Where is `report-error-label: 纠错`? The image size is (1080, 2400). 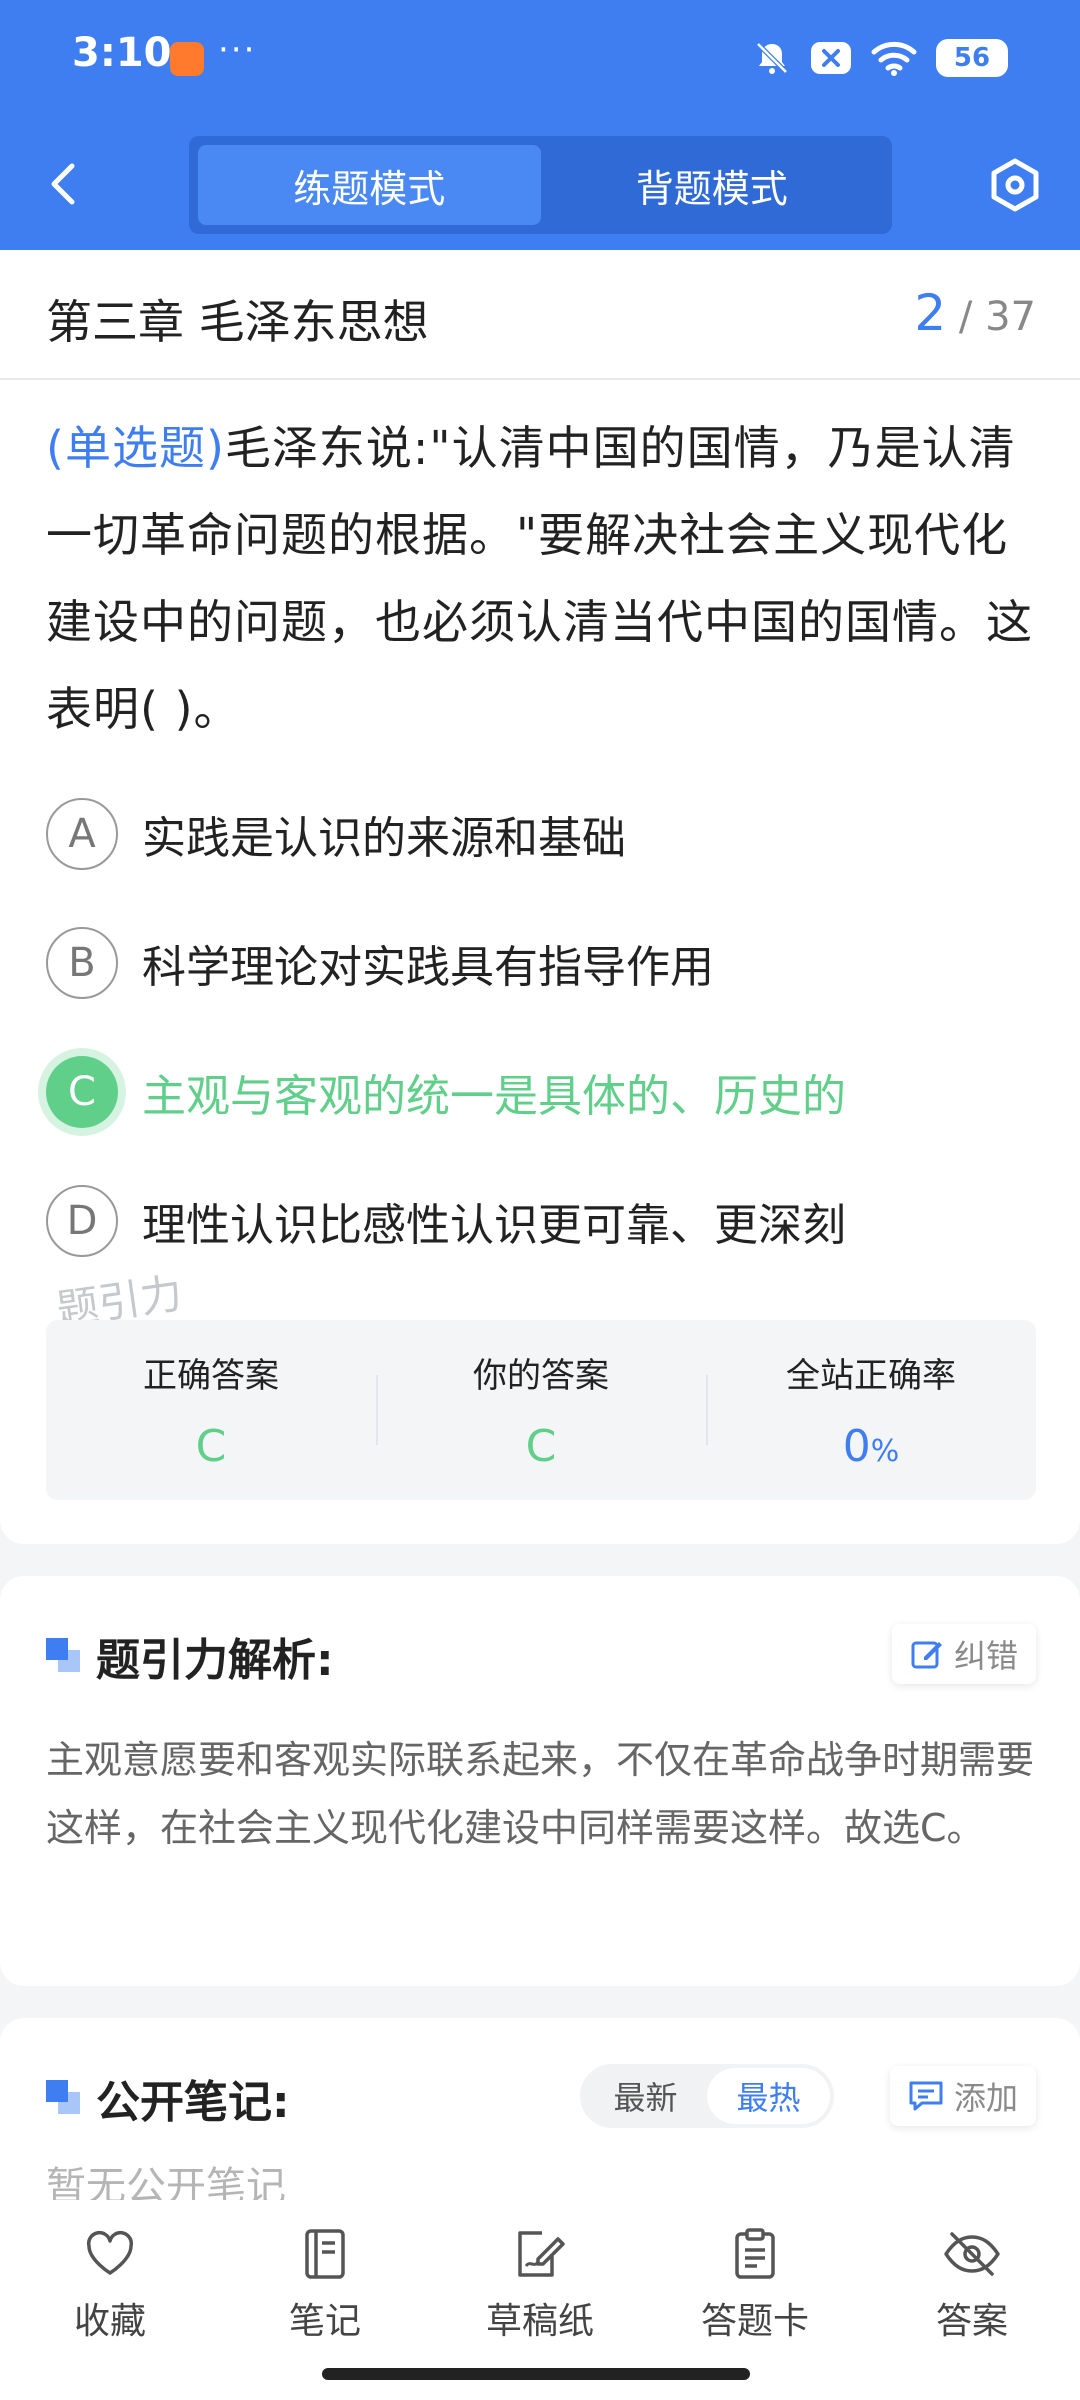
report-error-label: 纠错 is located at coordinates (985, 1656).